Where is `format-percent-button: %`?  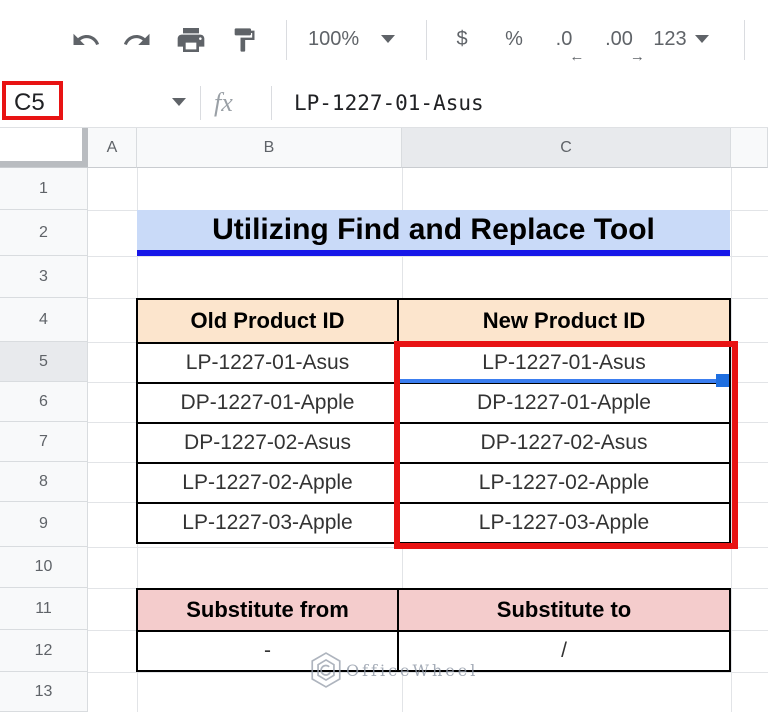
format-percent-button: % is located at coordinates (514, 39).